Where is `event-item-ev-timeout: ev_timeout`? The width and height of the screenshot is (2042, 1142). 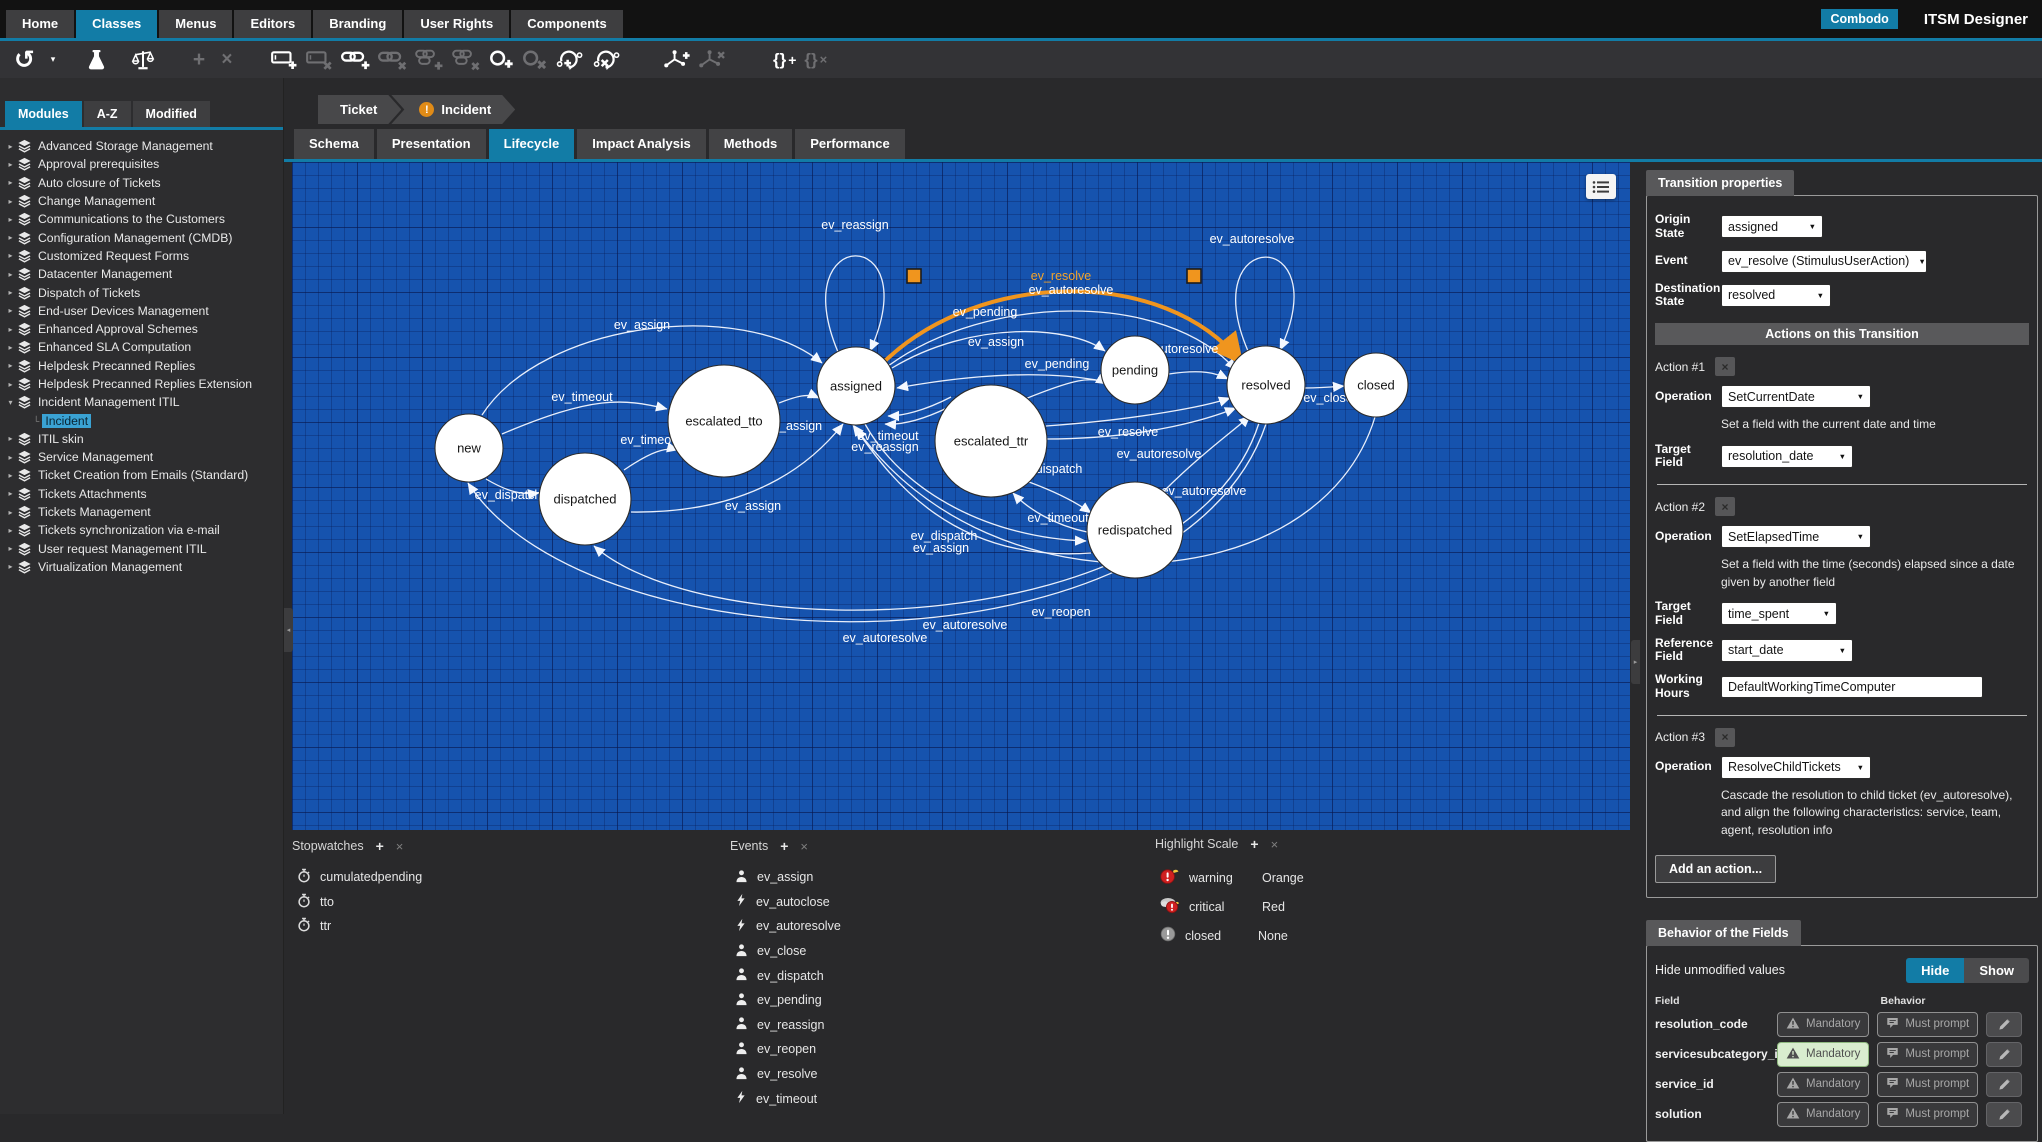 event-item-ev-timeout: ev_timeout is located at coordinates (785, 1098).